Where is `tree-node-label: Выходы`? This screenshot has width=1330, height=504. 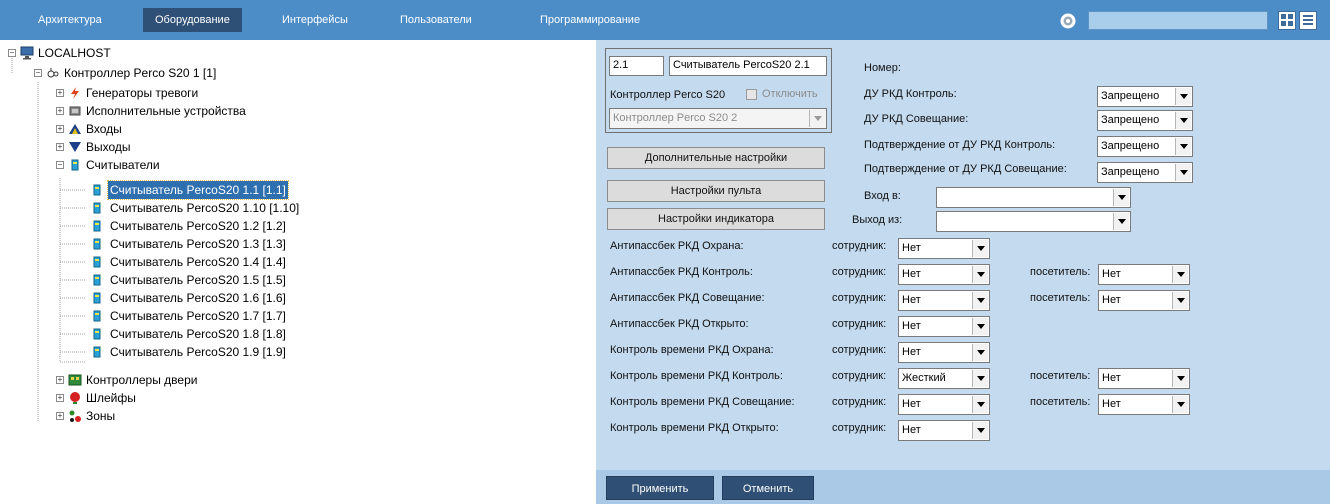
tree-node-label: Выходы is located at coordinates (108, 147).